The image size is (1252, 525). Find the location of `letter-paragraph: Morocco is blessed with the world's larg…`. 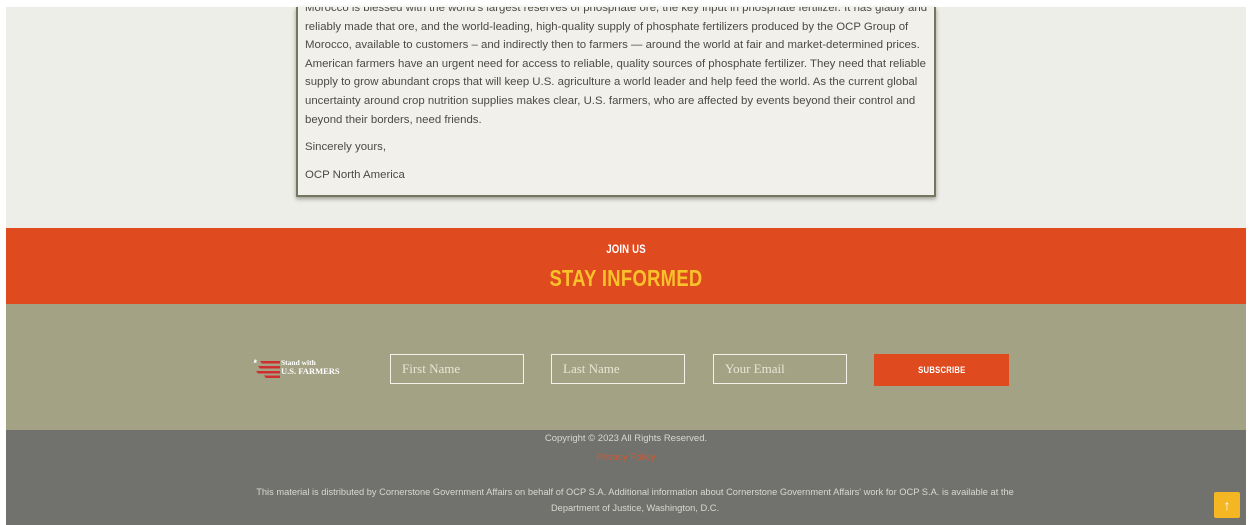

letter-paragraph: Morocco is blessed with the world's larg… is located at coordinates (616, 66).